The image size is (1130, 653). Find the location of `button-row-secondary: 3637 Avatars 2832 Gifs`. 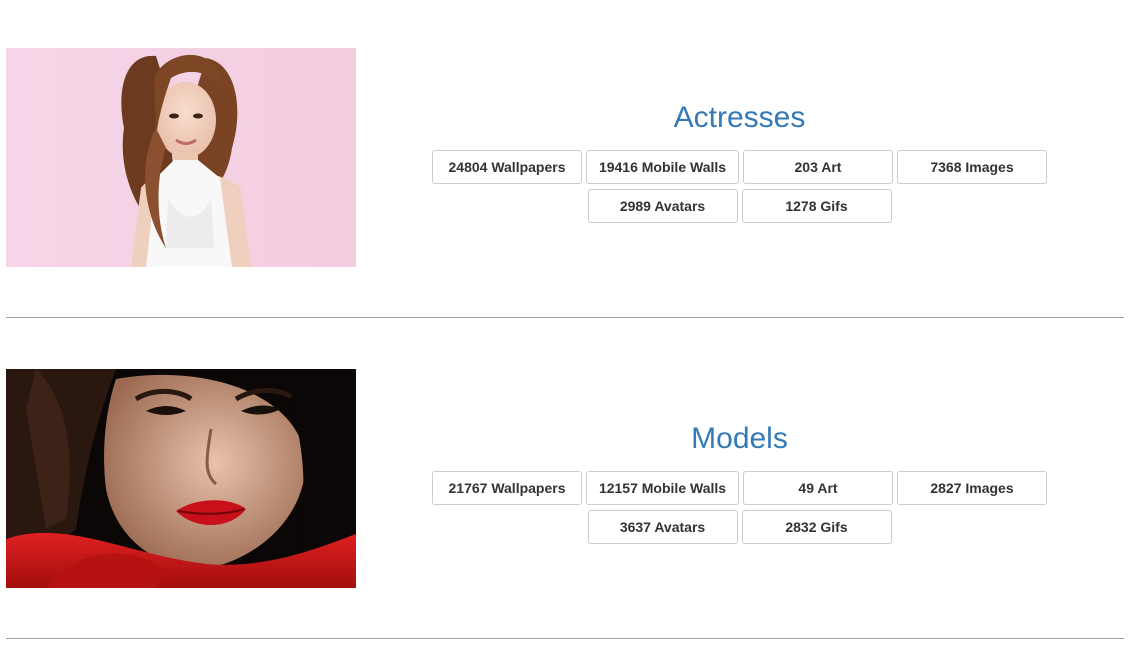

button-row-secondary: 3637 Avatars 2832 Gifs is located at coordinates (739, 527).